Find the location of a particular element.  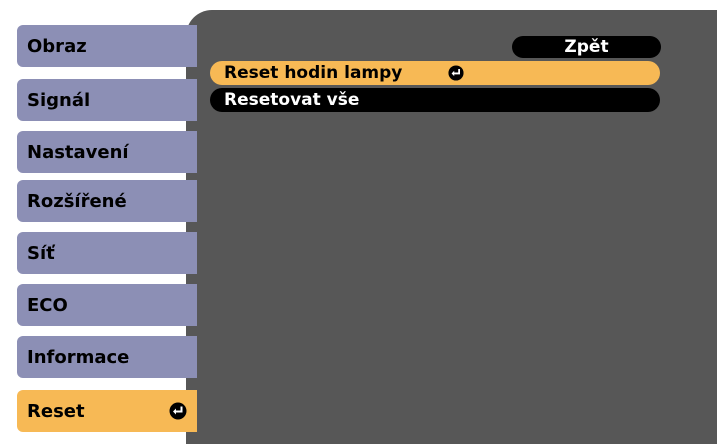

tab-sit: Síť is located at coordinates (107, 253).